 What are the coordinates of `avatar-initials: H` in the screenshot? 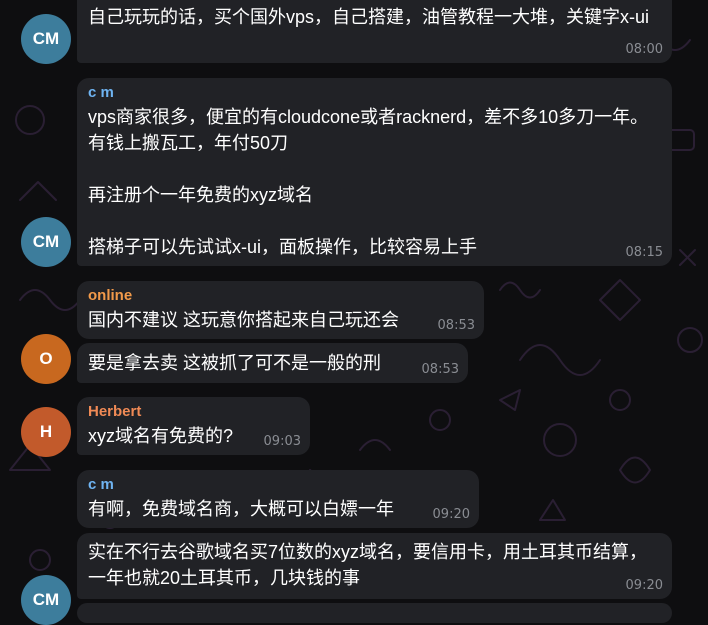 It's located at (46, 431).